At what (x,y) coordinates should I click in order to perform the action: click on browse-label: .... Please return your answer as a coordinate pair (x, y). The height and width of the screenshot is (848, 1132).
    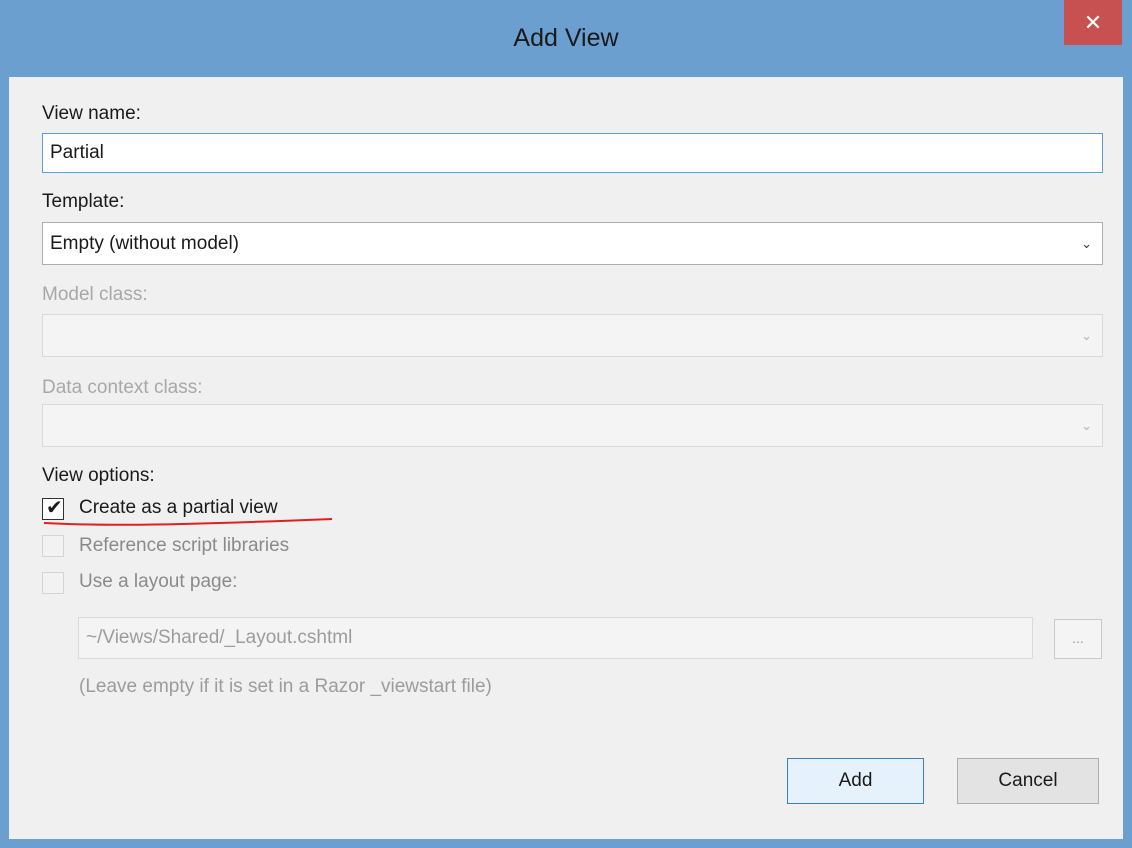
    Looking at the image, I should click on (1078, 638).